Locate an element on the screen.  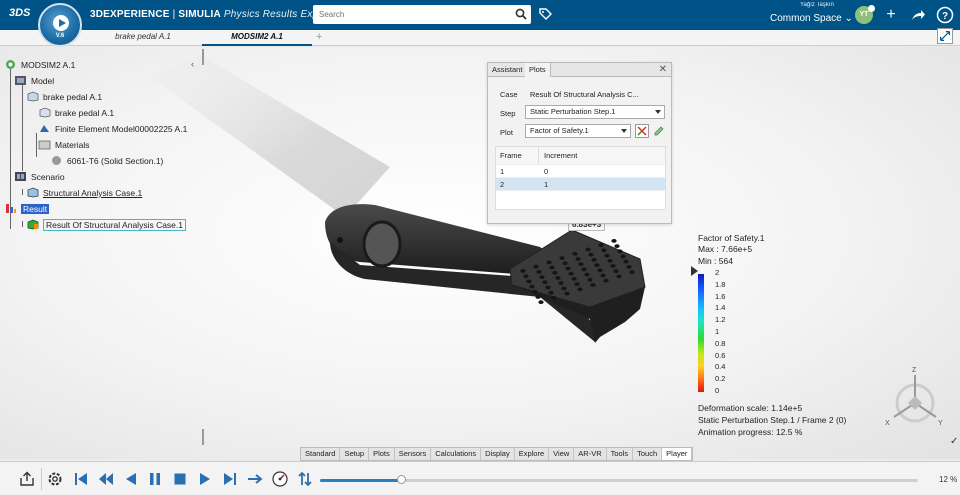
pause-icon is located at coordinates (155, 479).